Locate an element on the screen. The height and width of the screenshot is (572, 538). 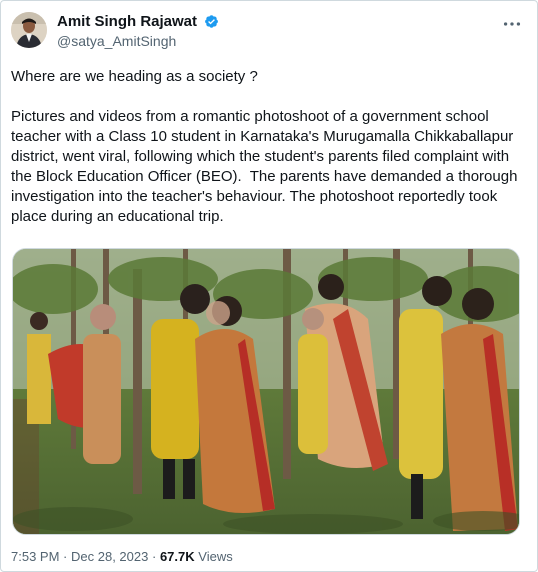
tweet-date: Dec 28, 2023 is located at coordinates (109, 556).